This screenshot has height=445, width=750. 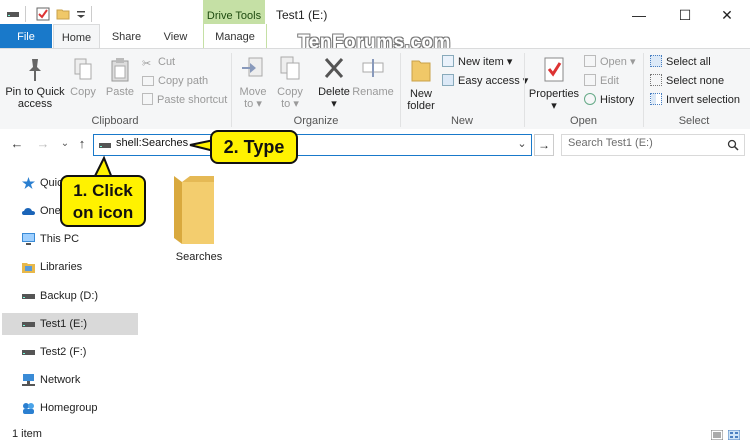 What do you see at coordinates (103, 190) in the screenshot?
I see `click-callout-line1: 1. Click` at bounding box center [103, 190].